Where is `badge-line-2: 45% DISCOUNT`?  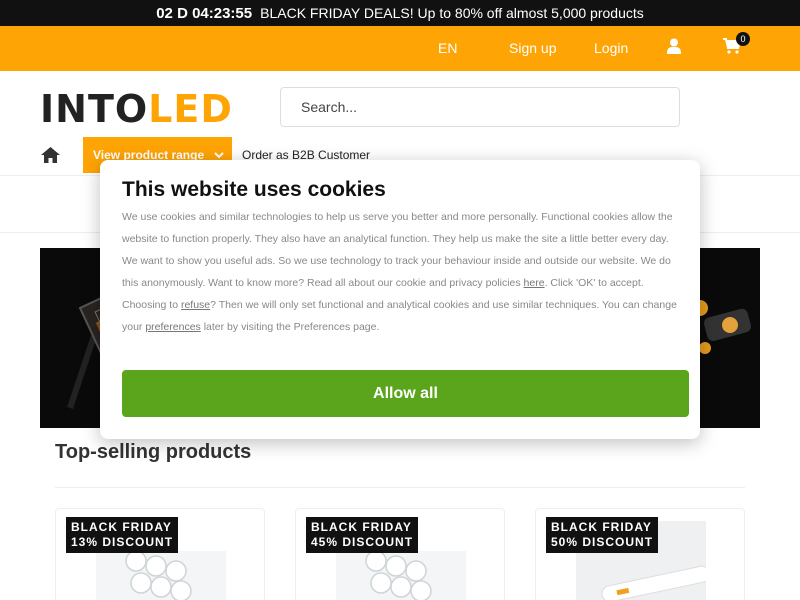 badge-line-2: 45% DISCOUNT is located at coordinates (362, 542).